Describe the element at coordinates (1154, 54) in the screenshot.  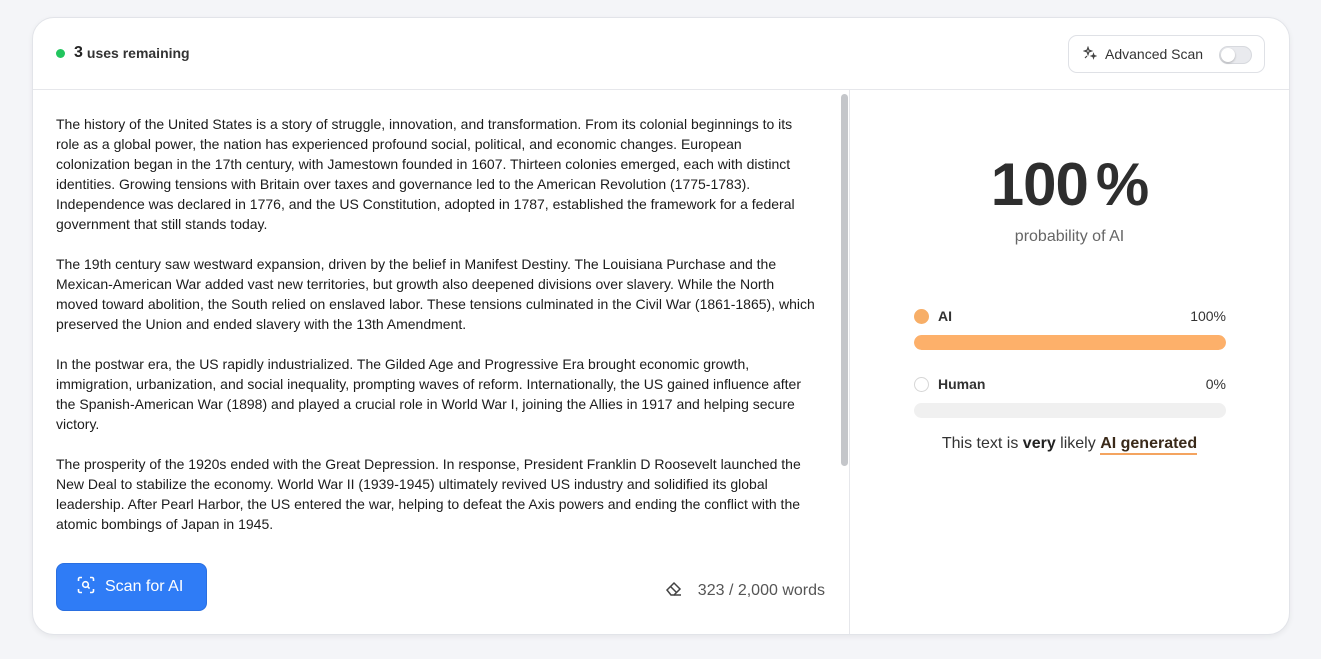
I see `advanced-scan-label: Advanced Scan` at that location.